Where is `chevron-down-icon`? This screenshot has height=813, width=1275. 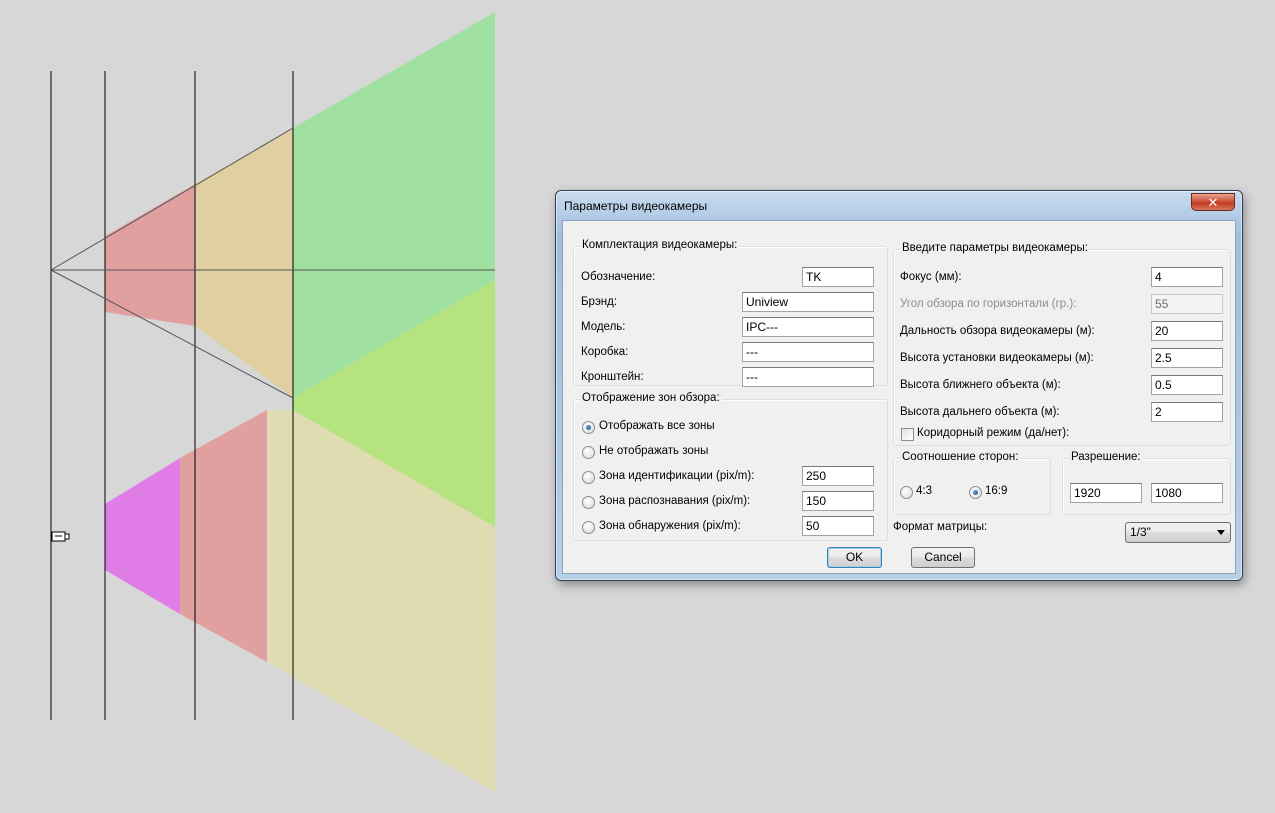
chevron-down-icon is located at coordinates (1221, 532).